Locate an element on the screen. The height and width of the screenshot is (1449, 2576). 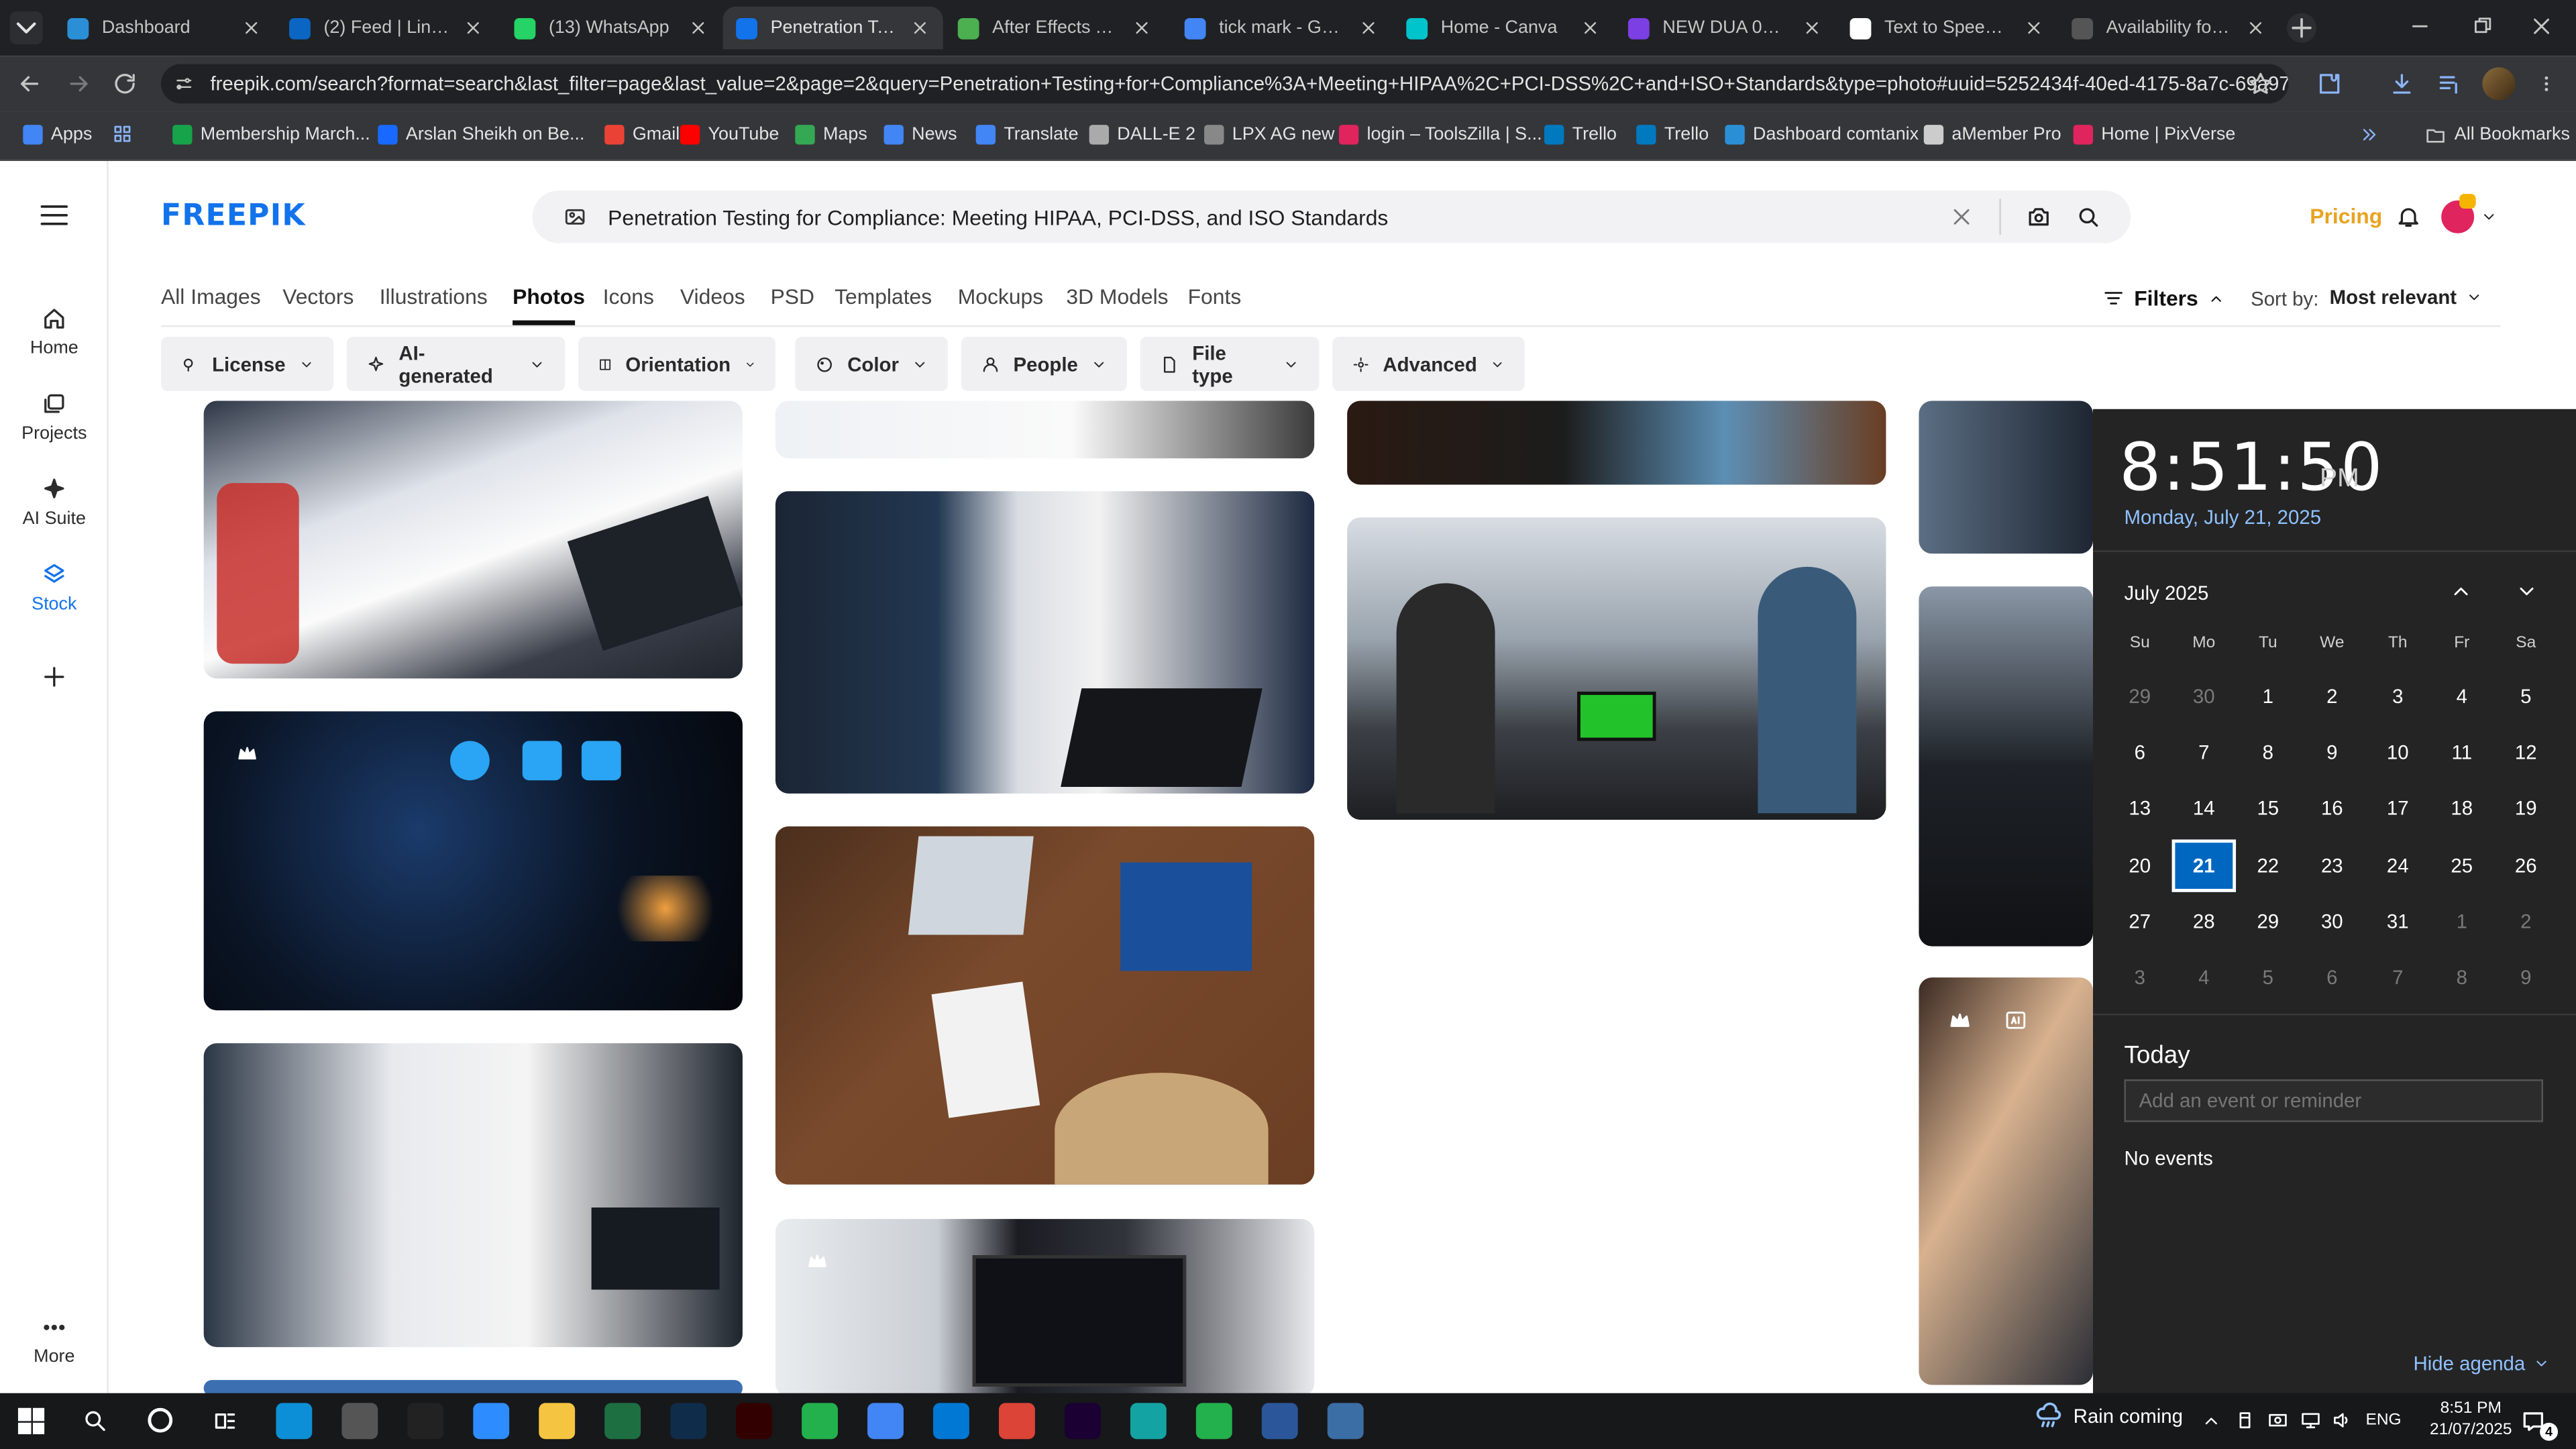
calculator-app-icon is located at coordinates (1345, 1421).